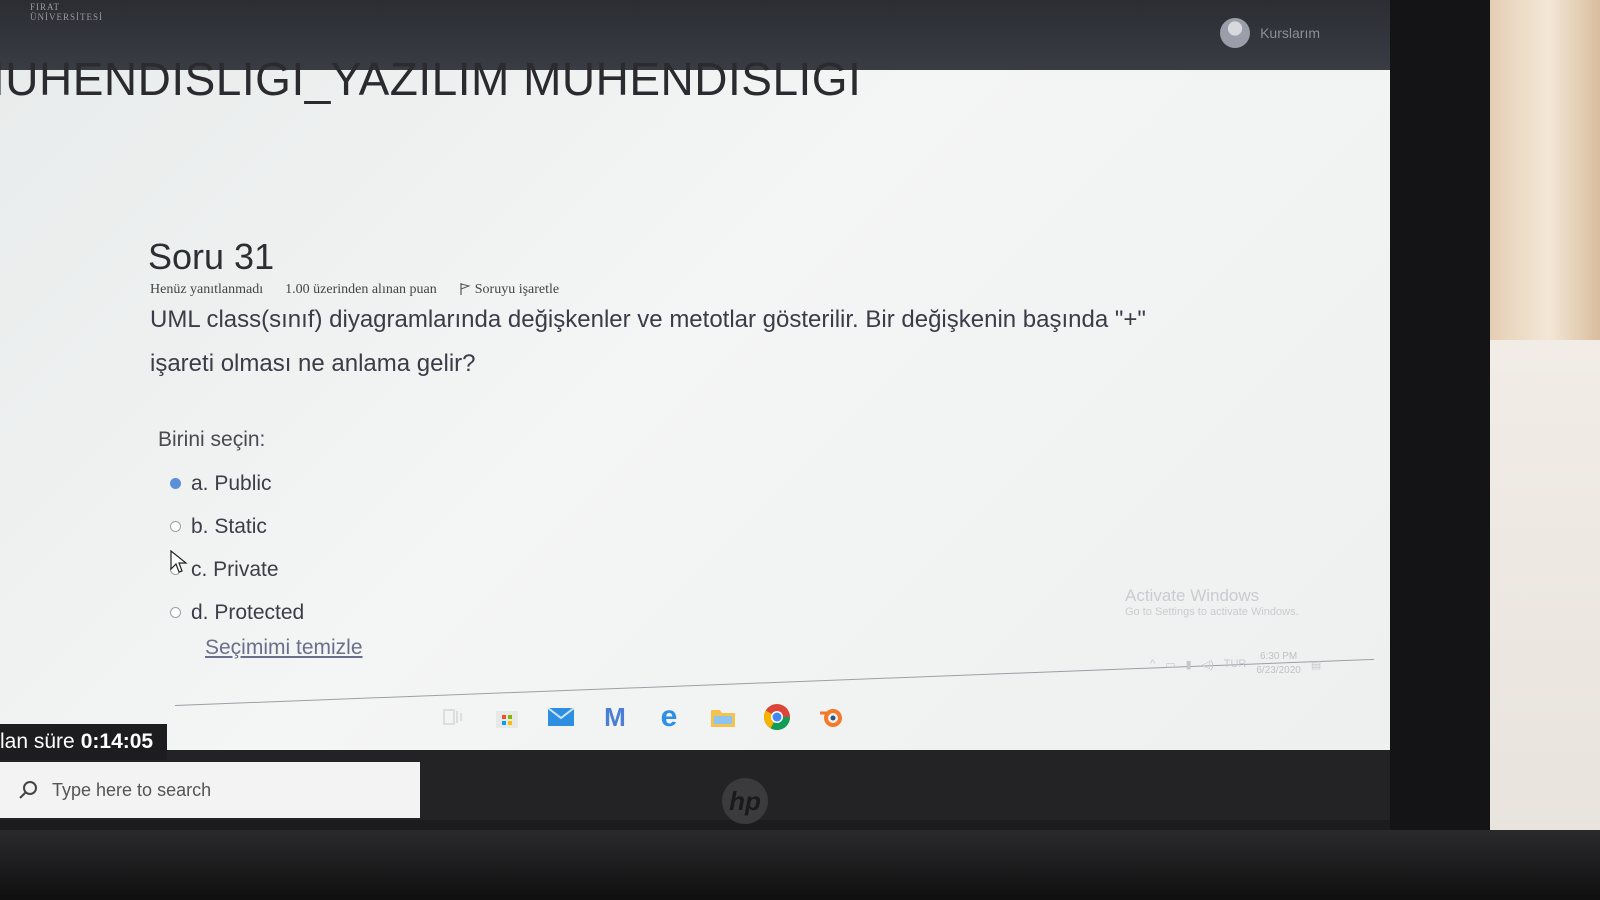 The image size is (1600, 900). What do you see at coordinates (1170, 664) in the screenshot?
I see `network-icon: ▭` at bounding box center [1170, 664].